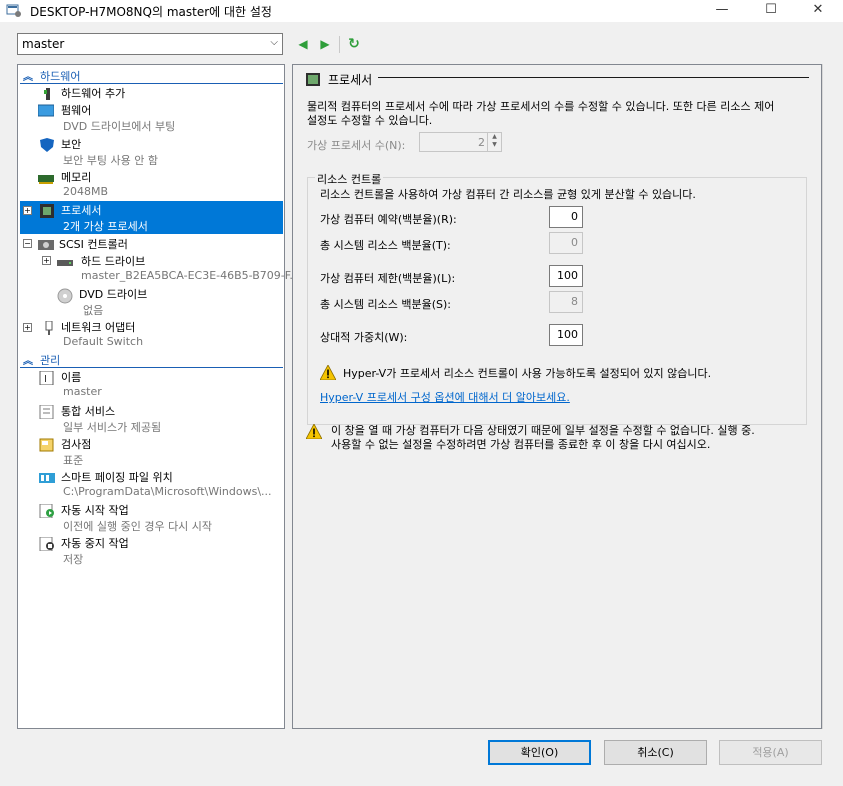 The width and height of the screenshot is (843, 786). What do you see at coordinates (47, 478) in the screenshot?
I see `smart-paging-icon` at bounding box center [47, 478].